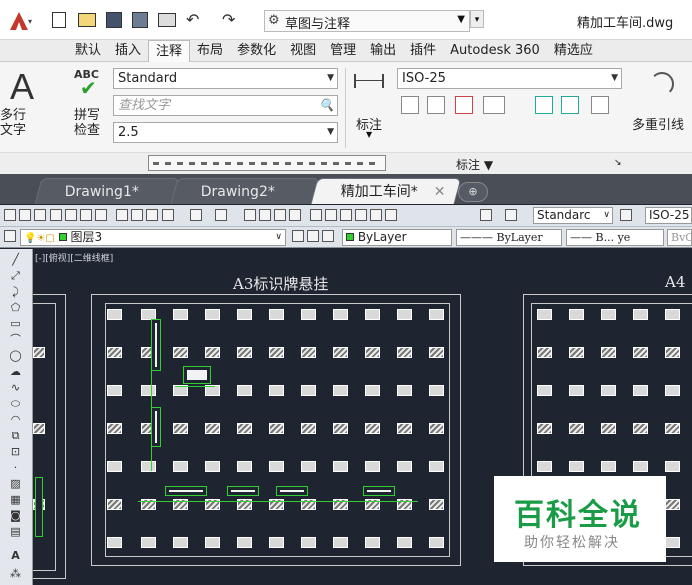 Image resolution: width=692 pixels, height=585 pixels. I want to click on viewport-label: [-][俯视][二维线框], so click(74, 257).